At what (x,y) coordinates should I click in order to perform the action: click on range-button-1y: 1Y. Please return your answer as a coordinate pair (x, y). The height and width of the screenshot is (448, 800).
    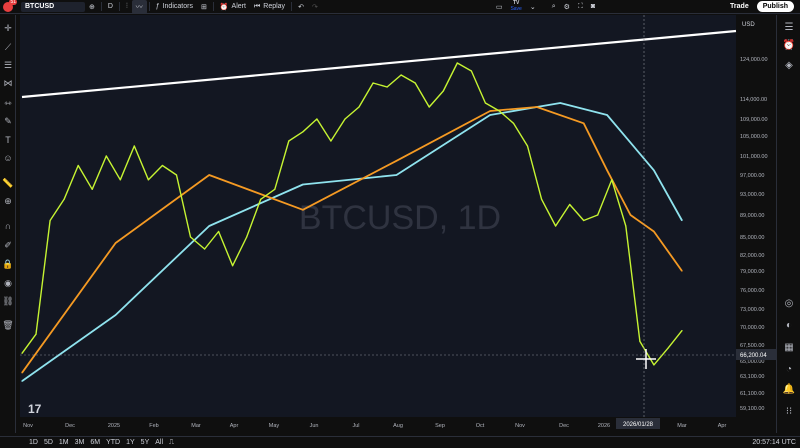
    Looking at the image, I should click on (130, 442).